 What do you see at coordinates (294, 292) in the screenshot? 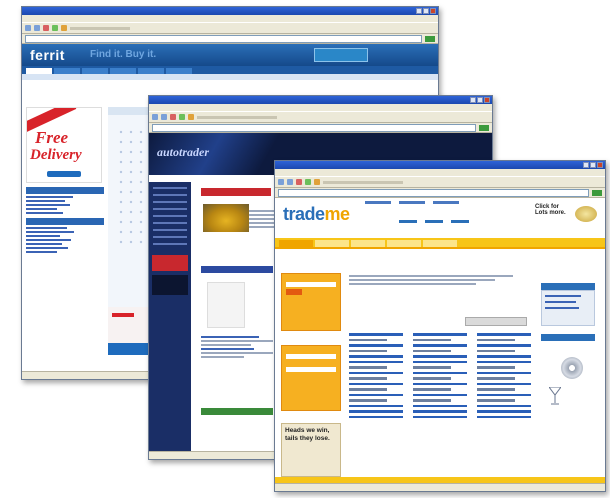
I see `search-button` at bounding box center [294, 292].